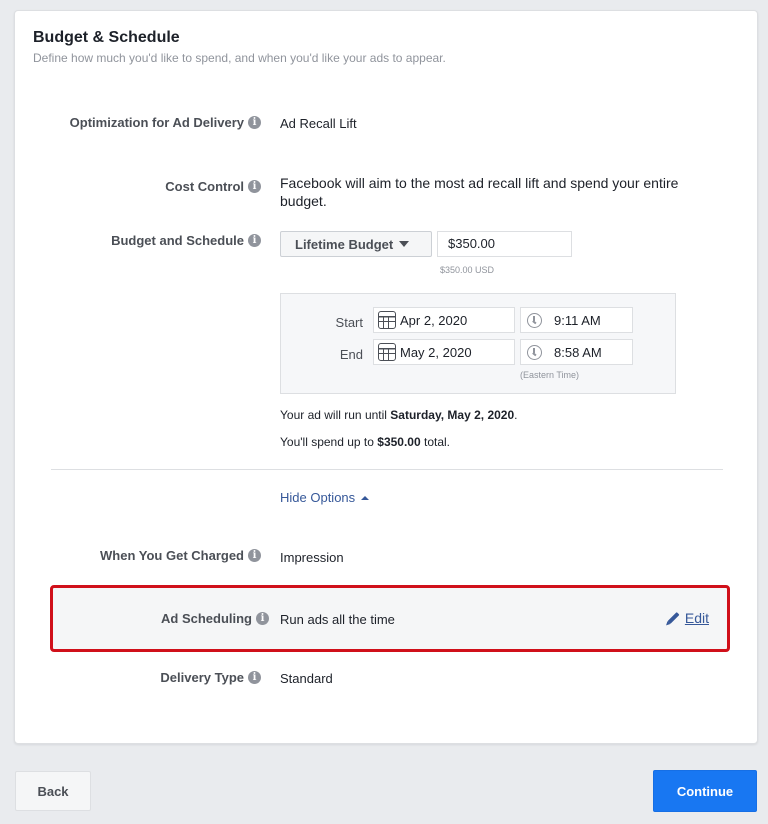 This screenshot has height=824, width=768. What do you see at coordinates (156, 122) in the screenshot?
I see `optimization-label-text: Optimization for Ad Delivery` at bounding box center [156, 122].